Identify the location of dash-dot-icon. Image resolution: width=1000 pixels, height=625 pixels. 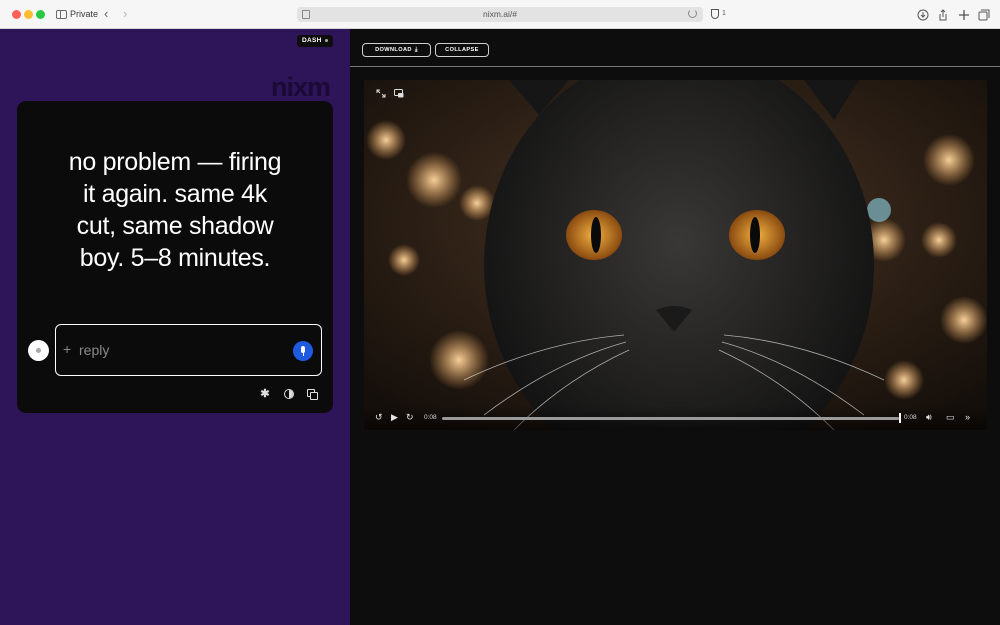
(326, 40).